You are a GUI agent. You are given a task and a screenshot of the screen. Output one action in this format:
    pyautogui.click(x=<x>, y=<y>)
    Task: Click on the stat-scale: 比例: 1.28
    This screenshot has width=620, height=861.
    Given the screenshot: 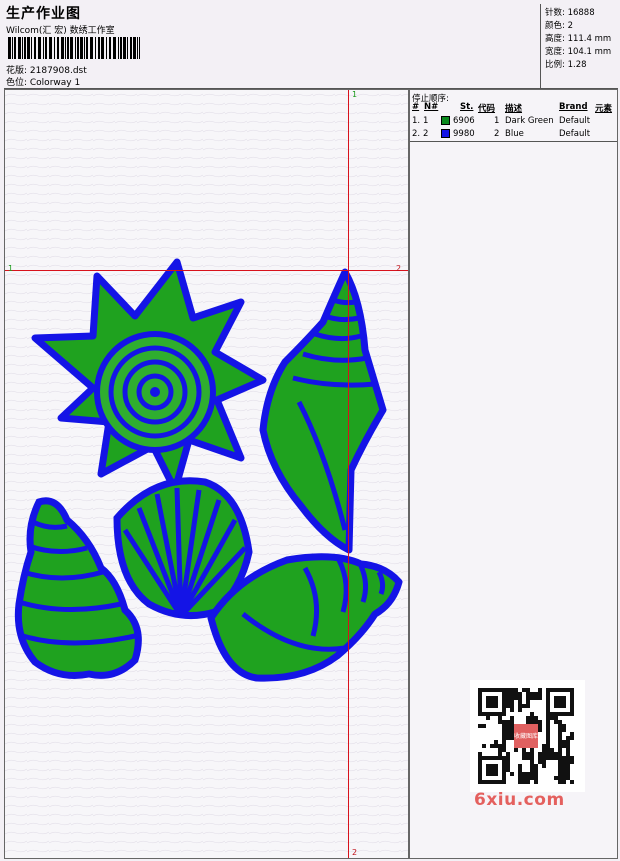 What is the action you would take?
    pyautogui.click(x=566, y=65)
    